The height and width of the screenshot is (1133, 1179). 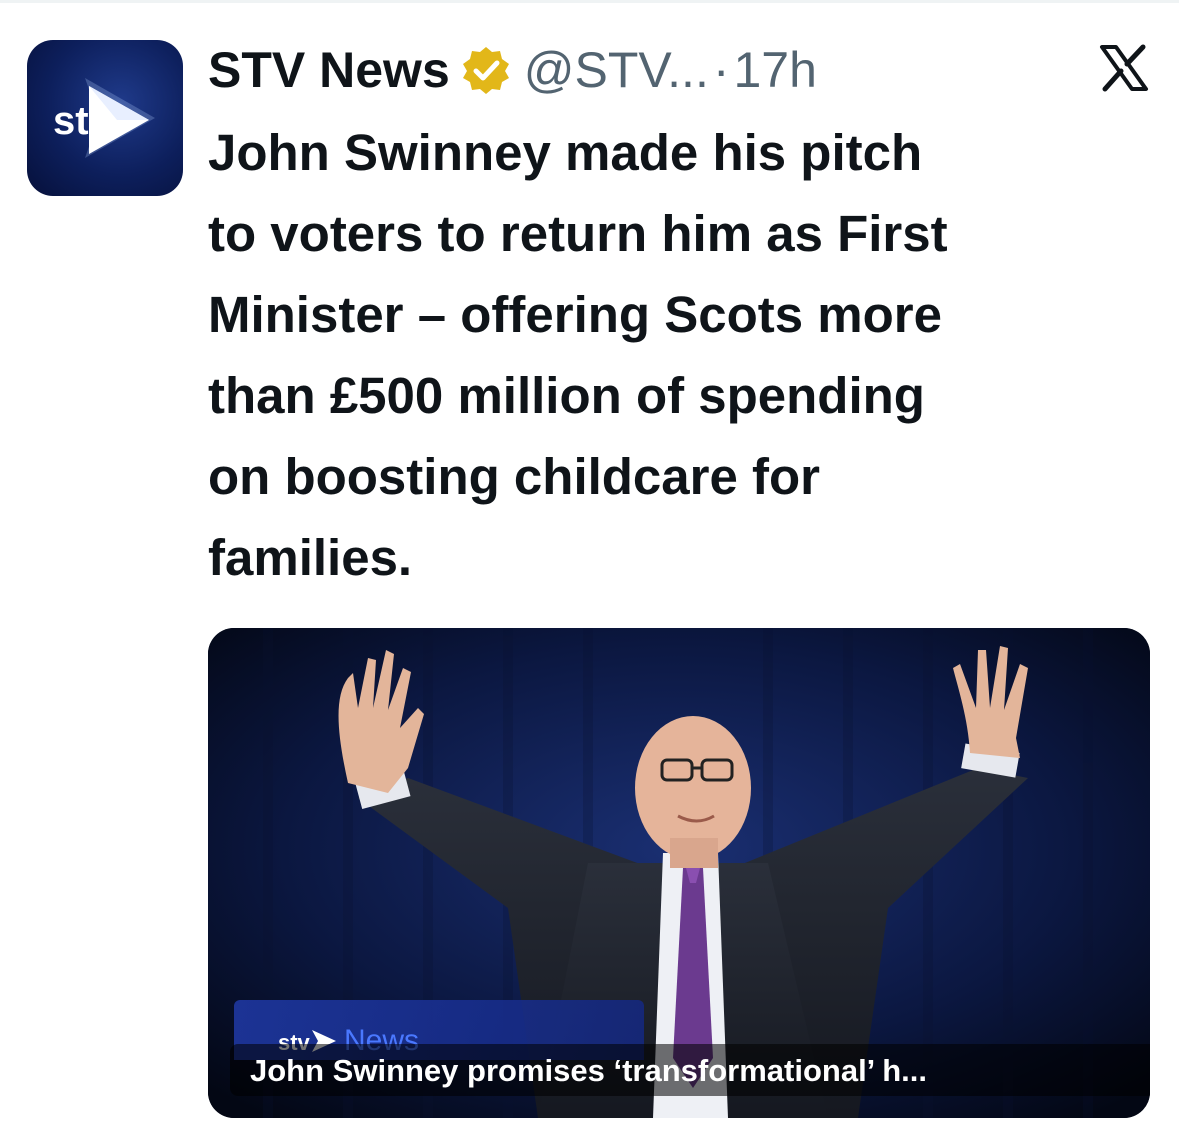 I want to click on tweet-text-line: than £500 million of spending, so click(x=566, y=395).